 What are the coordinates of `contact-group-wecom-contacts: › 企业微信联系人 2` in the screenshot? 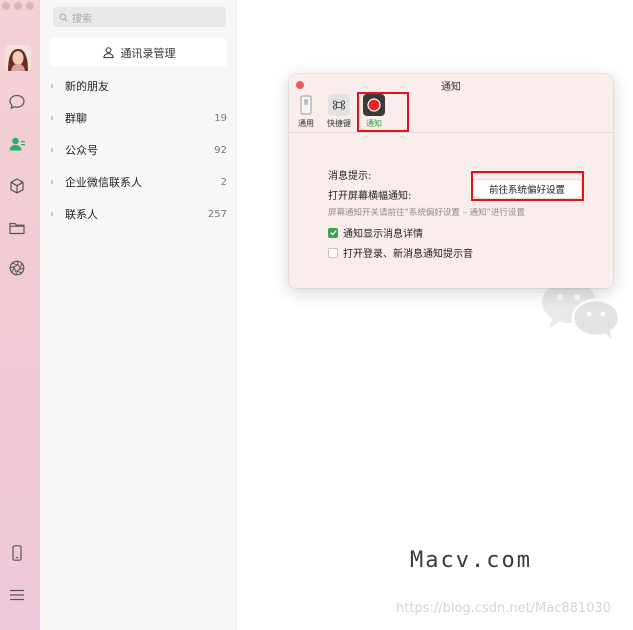 It's located at (138, 182).